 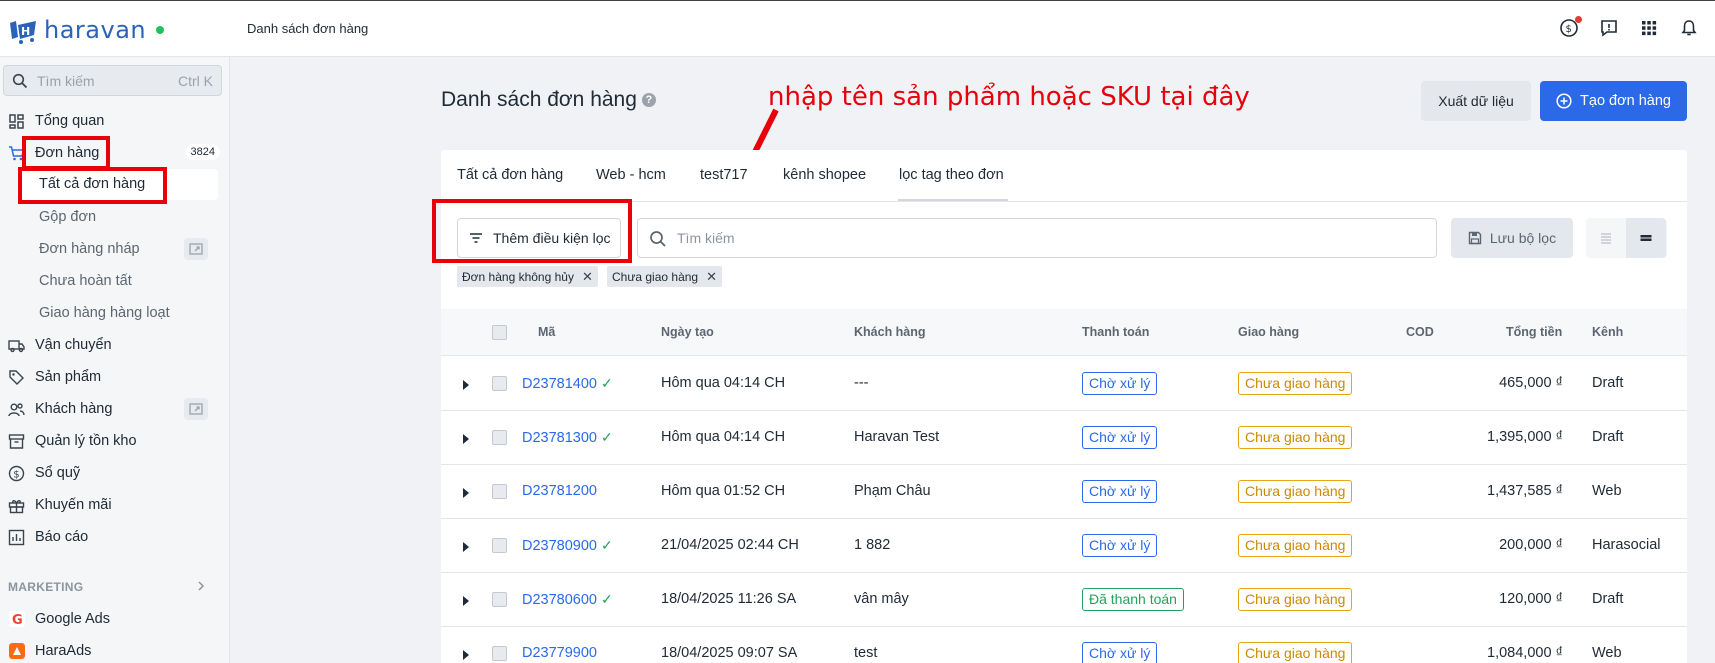 I want to click on order-id-link: D23781200, so click(x=559, y=491).